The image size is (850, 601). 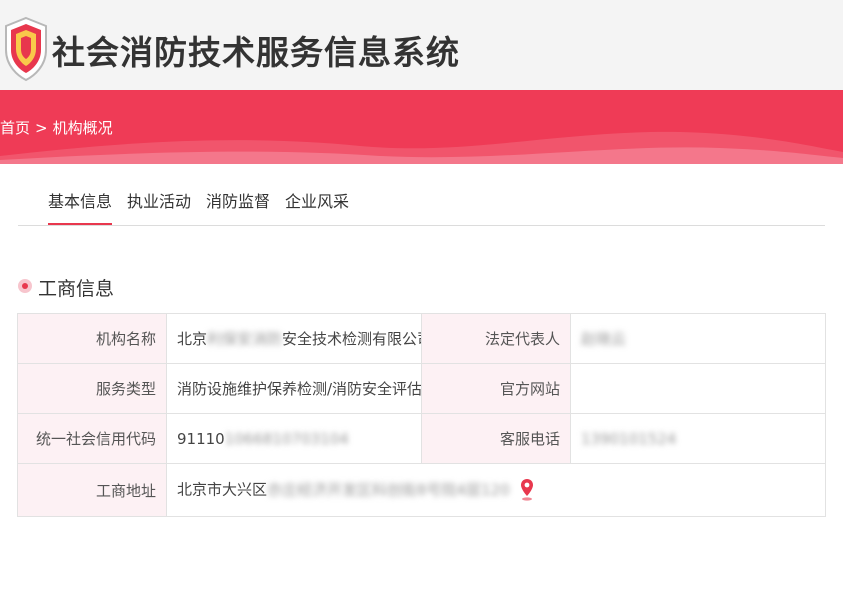 I want to click on service-type-label: 服务类型, so click(x=92, y=388).